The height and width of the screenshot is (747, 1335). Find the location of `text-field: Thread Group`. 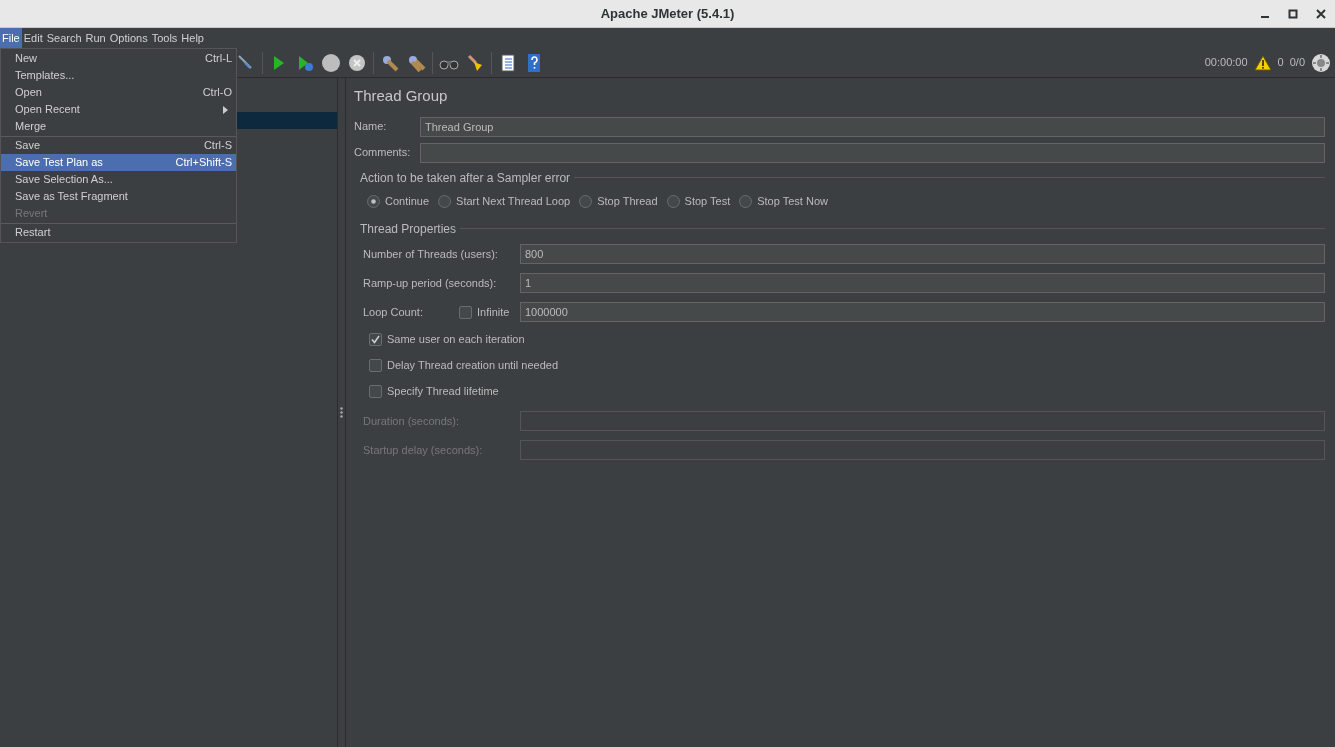

text-field: Thread Group is located at coordinates (872, 126).